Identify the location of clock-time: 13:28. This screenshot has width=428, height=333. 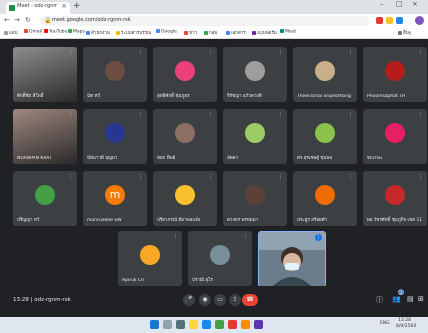
(404, 320).